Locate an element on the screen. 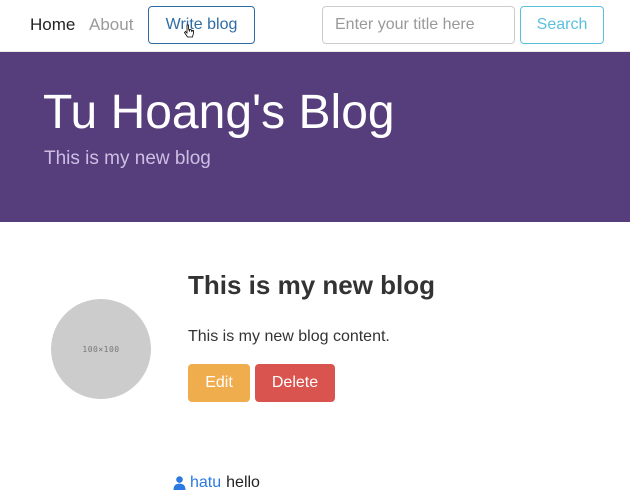 The width and height of the screenshot is (630, 494). blog-title: Tu Hoang's Blog is located at coordinates (219, 112).